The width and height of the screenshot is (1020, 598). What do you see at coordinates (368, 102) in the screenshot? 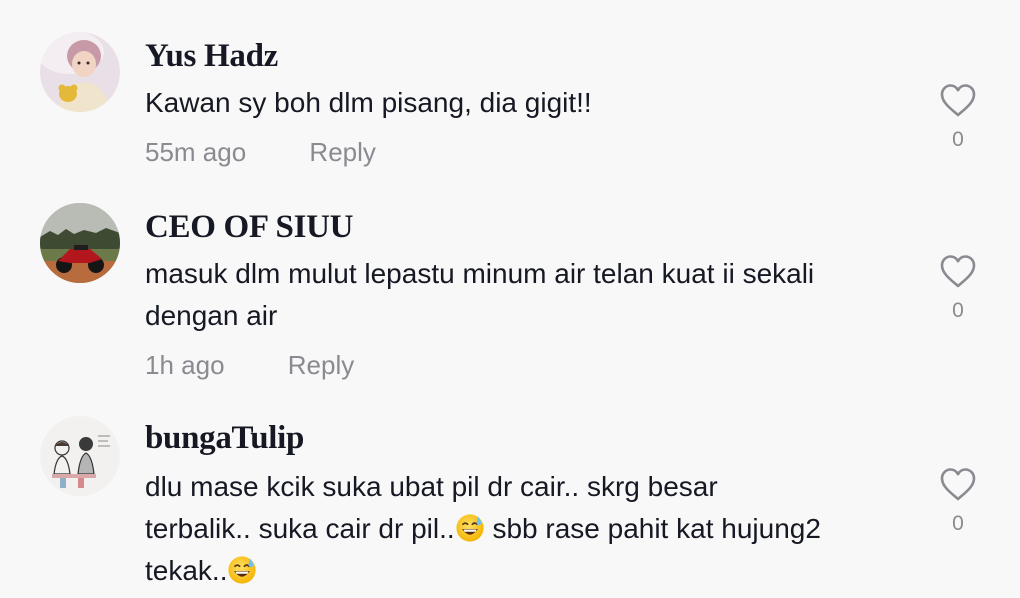
I see `comment-text: Kawan sy boh dlm pisang, dia gigit!!` at bounding box center [368, 102].